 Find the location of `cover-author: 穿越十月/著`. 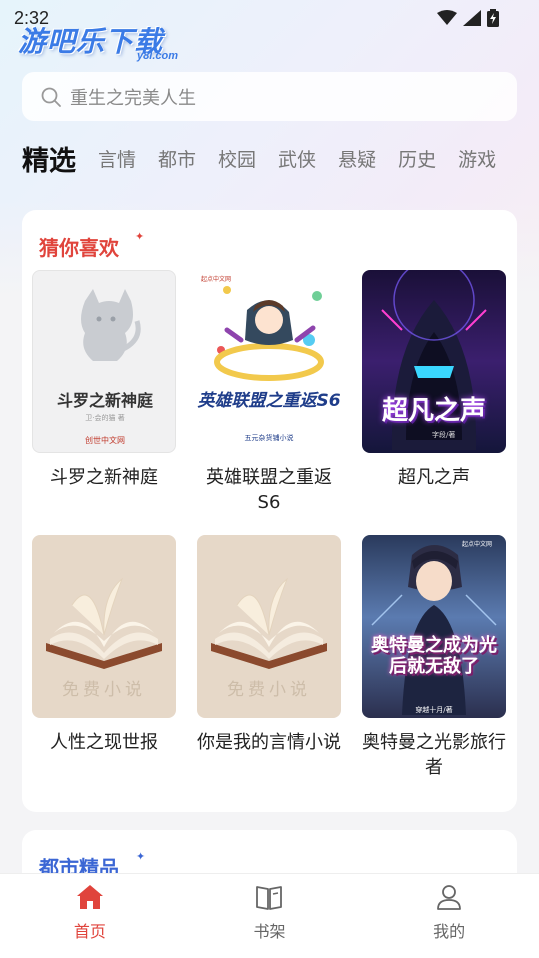

cover-author: 穿越十月/著 is located at coordinates (434, 710).